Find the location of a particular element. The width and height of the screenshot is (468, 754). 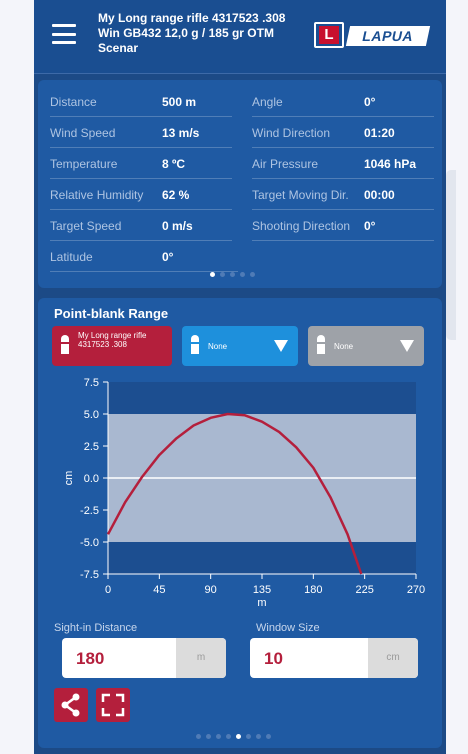

y-axis-label: cm is located at coordinates (69, 478).